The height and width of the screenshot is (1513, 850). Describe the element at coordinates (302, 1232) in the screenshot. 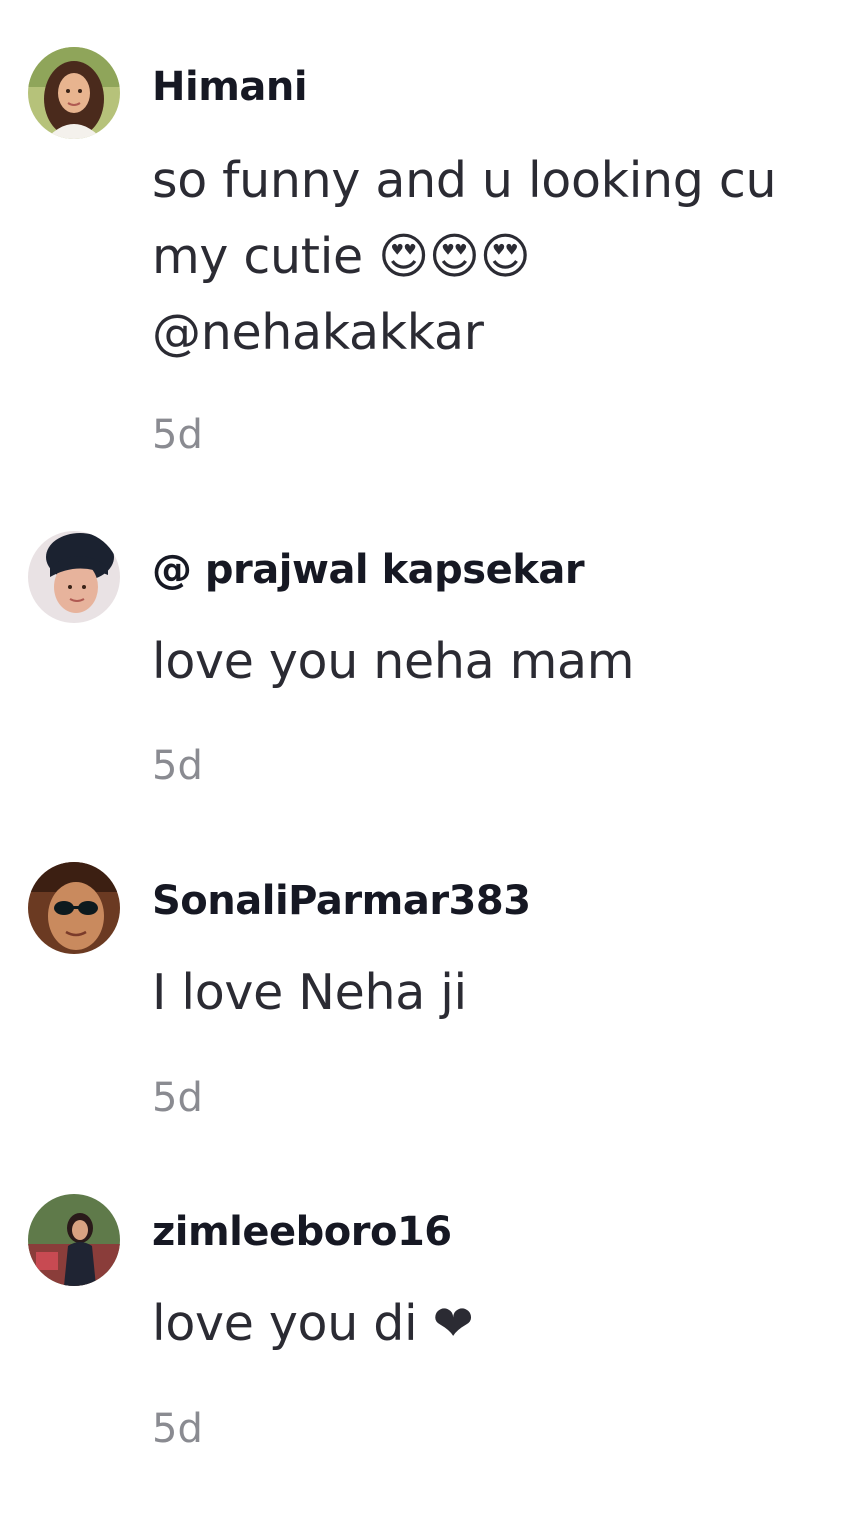

I see `comment-username: zimleeboro16` at that location.